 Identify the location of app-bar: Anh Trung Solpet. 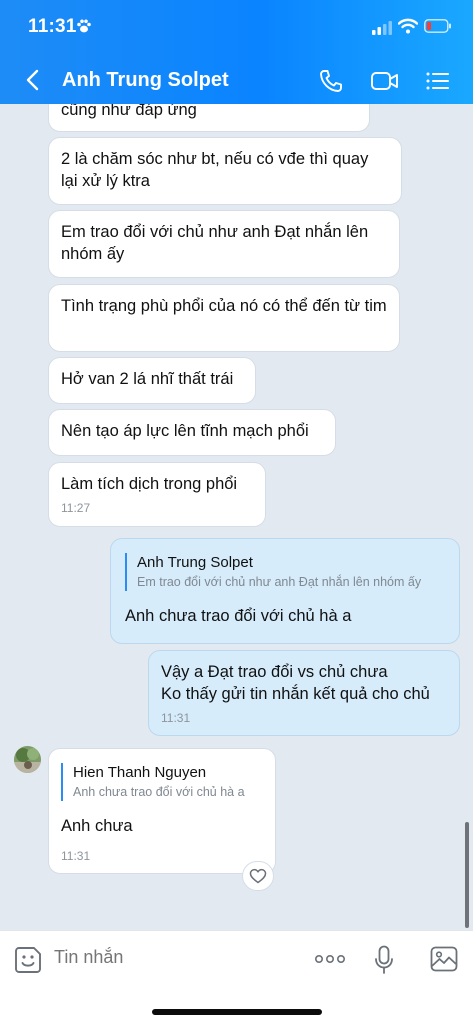
(236, 80).